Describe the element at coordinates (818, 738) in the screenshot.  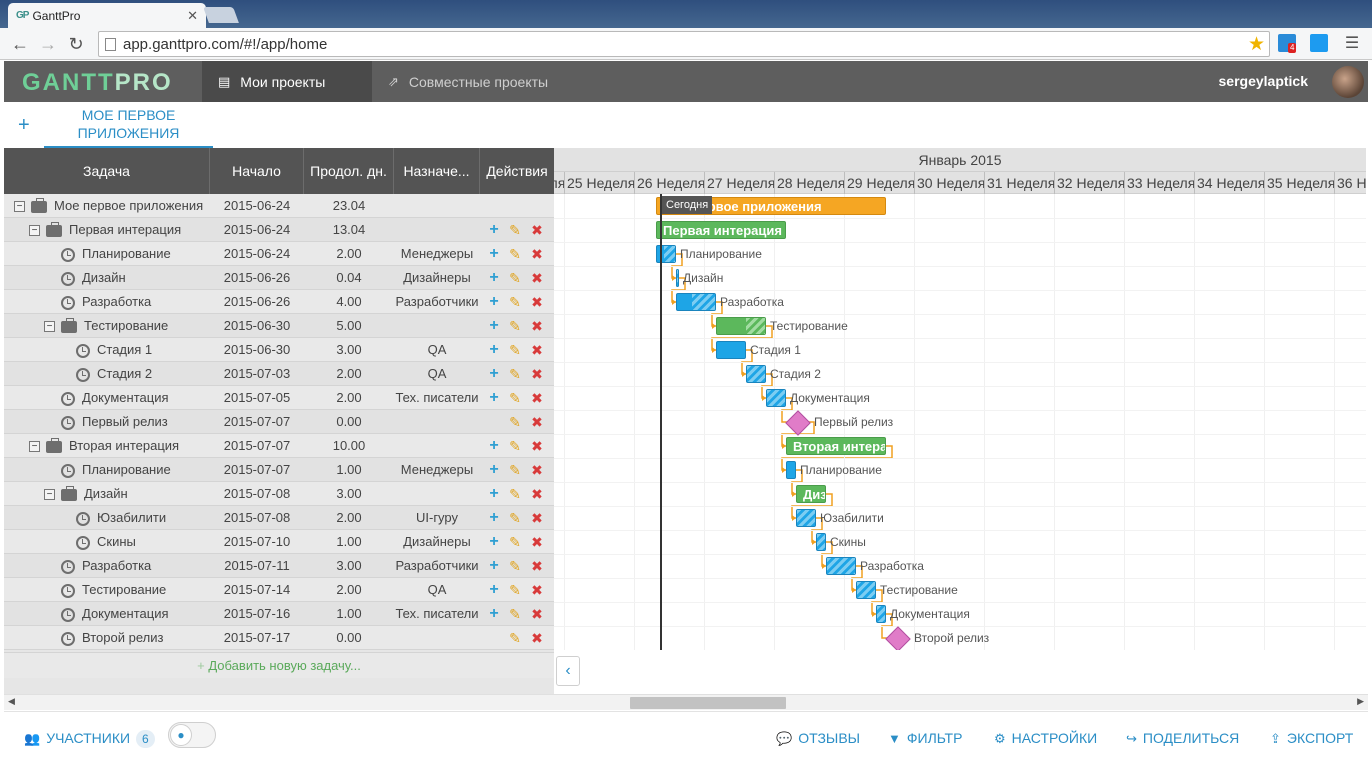
I see `reviews-button: 💬 ОТЗЫВЫ` at that location.